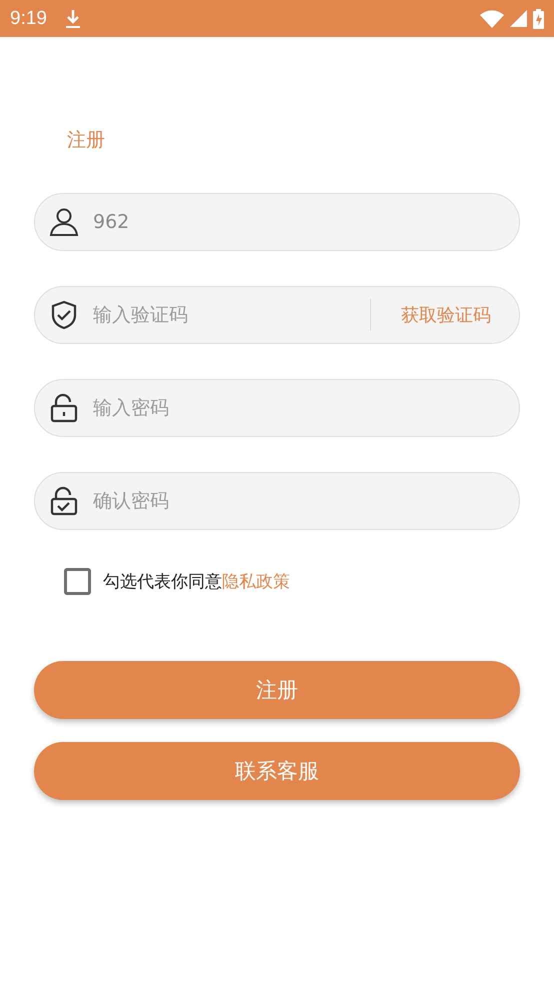  I want to click on code-field: 输入验证码 获取验证码, so click(277, 315).